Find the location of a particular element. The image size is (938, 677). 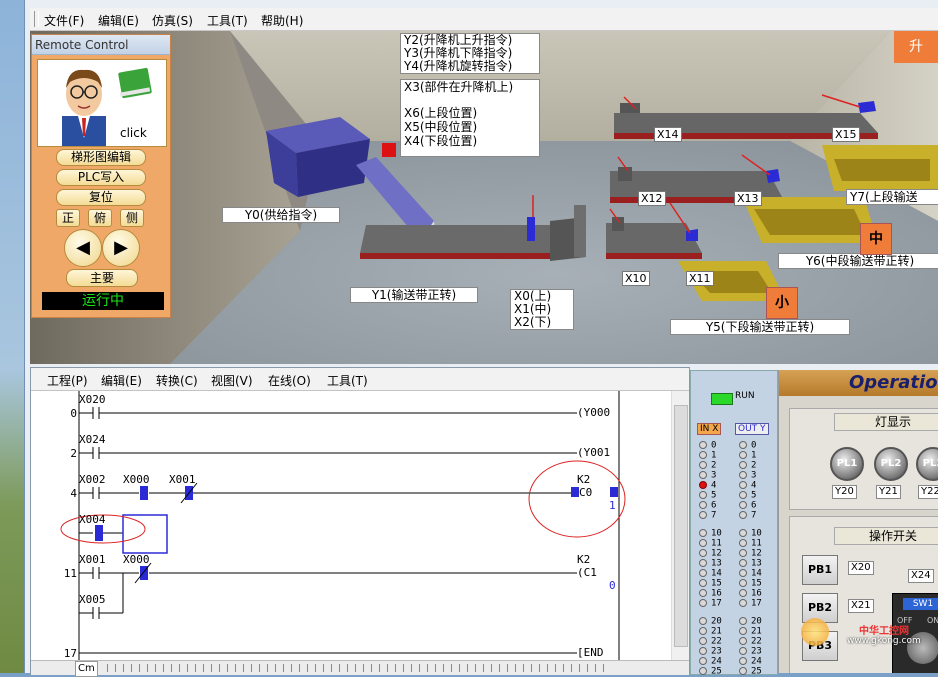

step-2: 2 is located at coordinates (73, 453).